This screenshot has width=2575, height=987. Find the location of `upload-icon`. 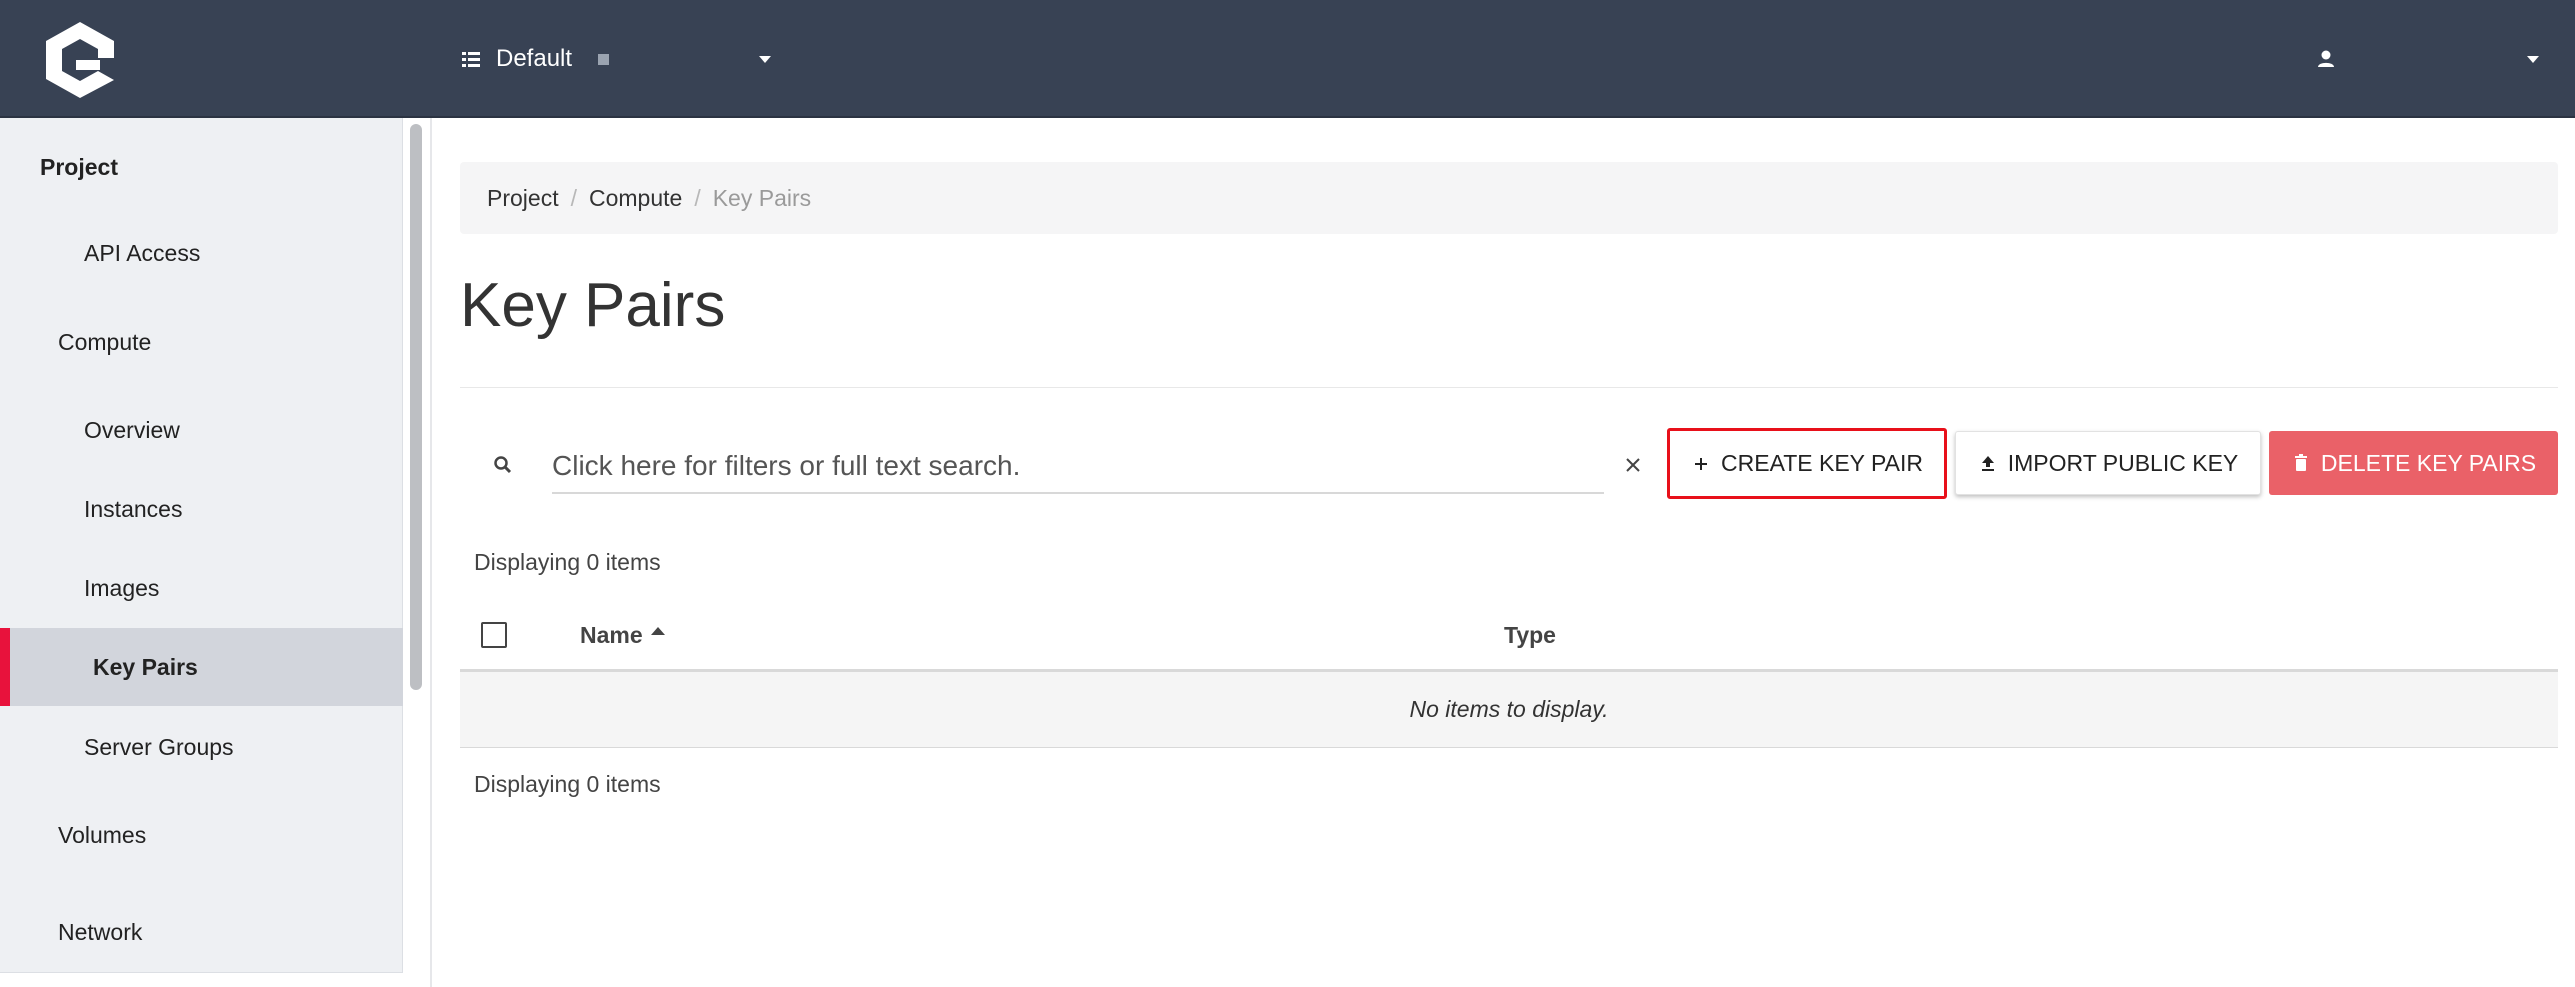

upload-icon is located at coordinates (1987, 463).